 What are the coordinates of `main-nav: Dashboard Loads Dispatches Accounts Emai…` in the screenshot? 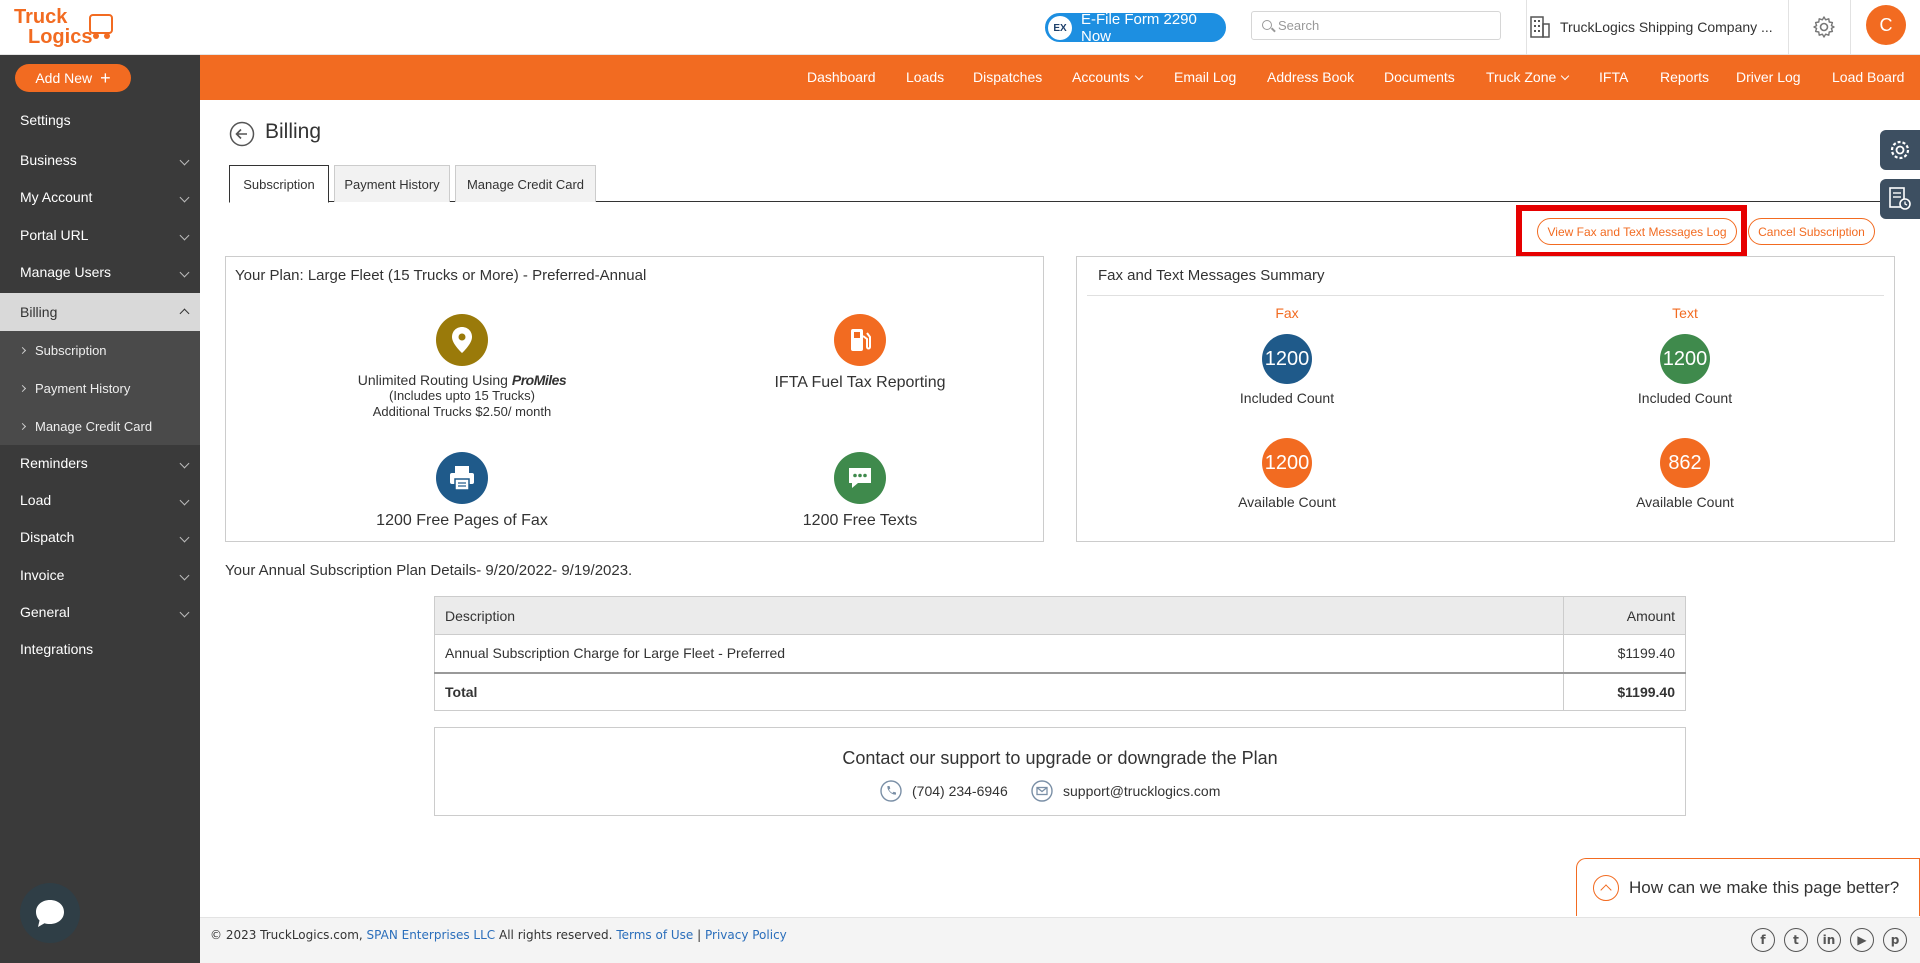 It's located at (1060, 77).